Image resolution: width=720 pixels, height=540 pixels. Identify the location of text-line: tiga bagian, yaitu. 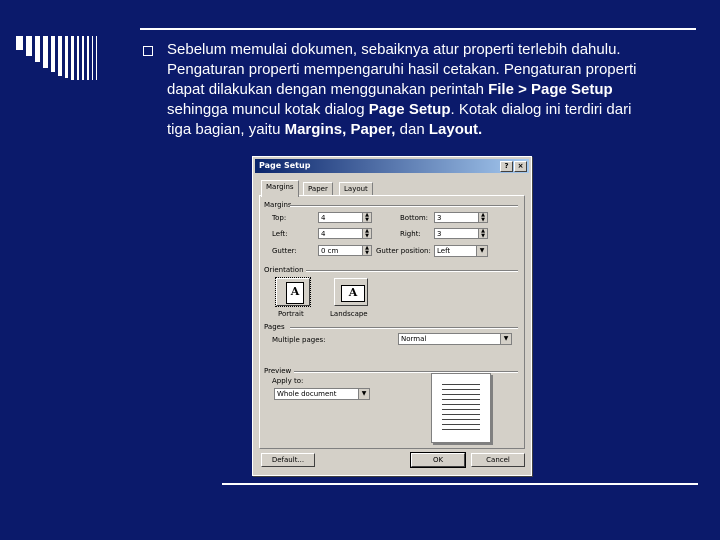
(226, 129).